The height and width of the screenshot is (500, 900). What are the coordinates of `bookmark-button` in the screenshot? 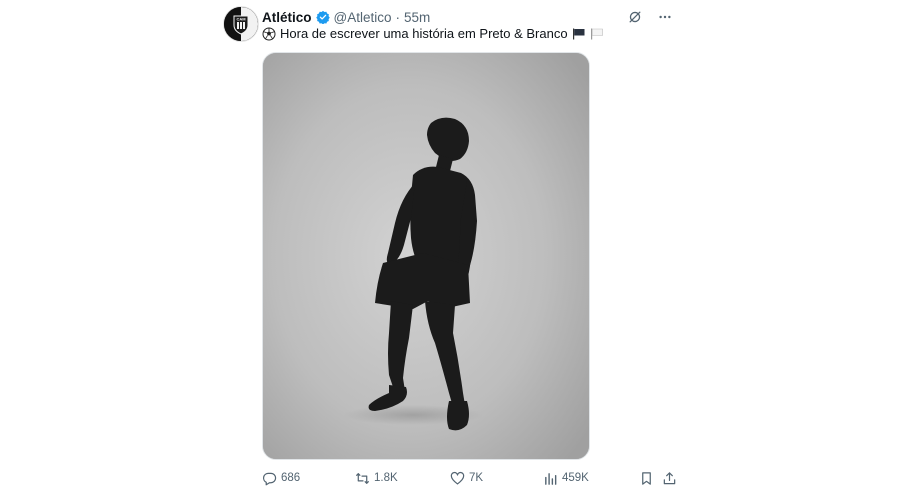 It's located at (646, 478).